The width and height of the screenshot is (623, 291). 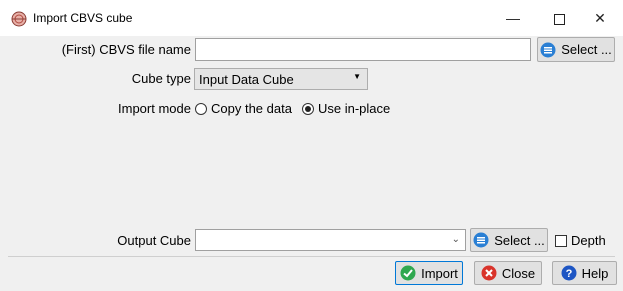 What do you see at coordinates (311, 256) in the screenshot?
I see `divider` at bounding box center [311, 256].